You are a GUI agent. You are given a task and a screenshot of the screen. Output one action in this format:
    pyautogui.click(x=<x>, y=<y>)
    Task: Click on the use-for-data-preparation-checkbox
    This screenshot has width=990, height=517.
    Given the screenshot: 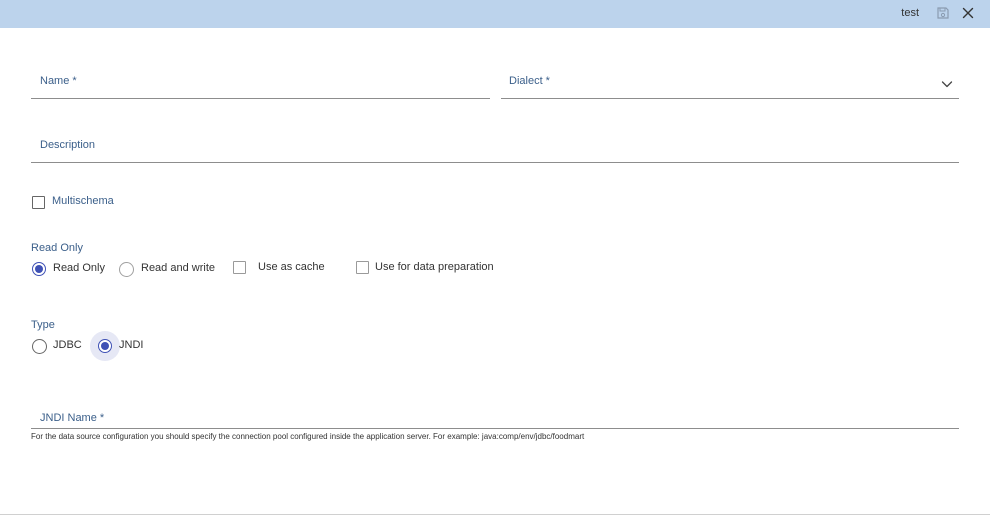 What is the action you would take?
    pyautogui.click(x=362, y=267)
    